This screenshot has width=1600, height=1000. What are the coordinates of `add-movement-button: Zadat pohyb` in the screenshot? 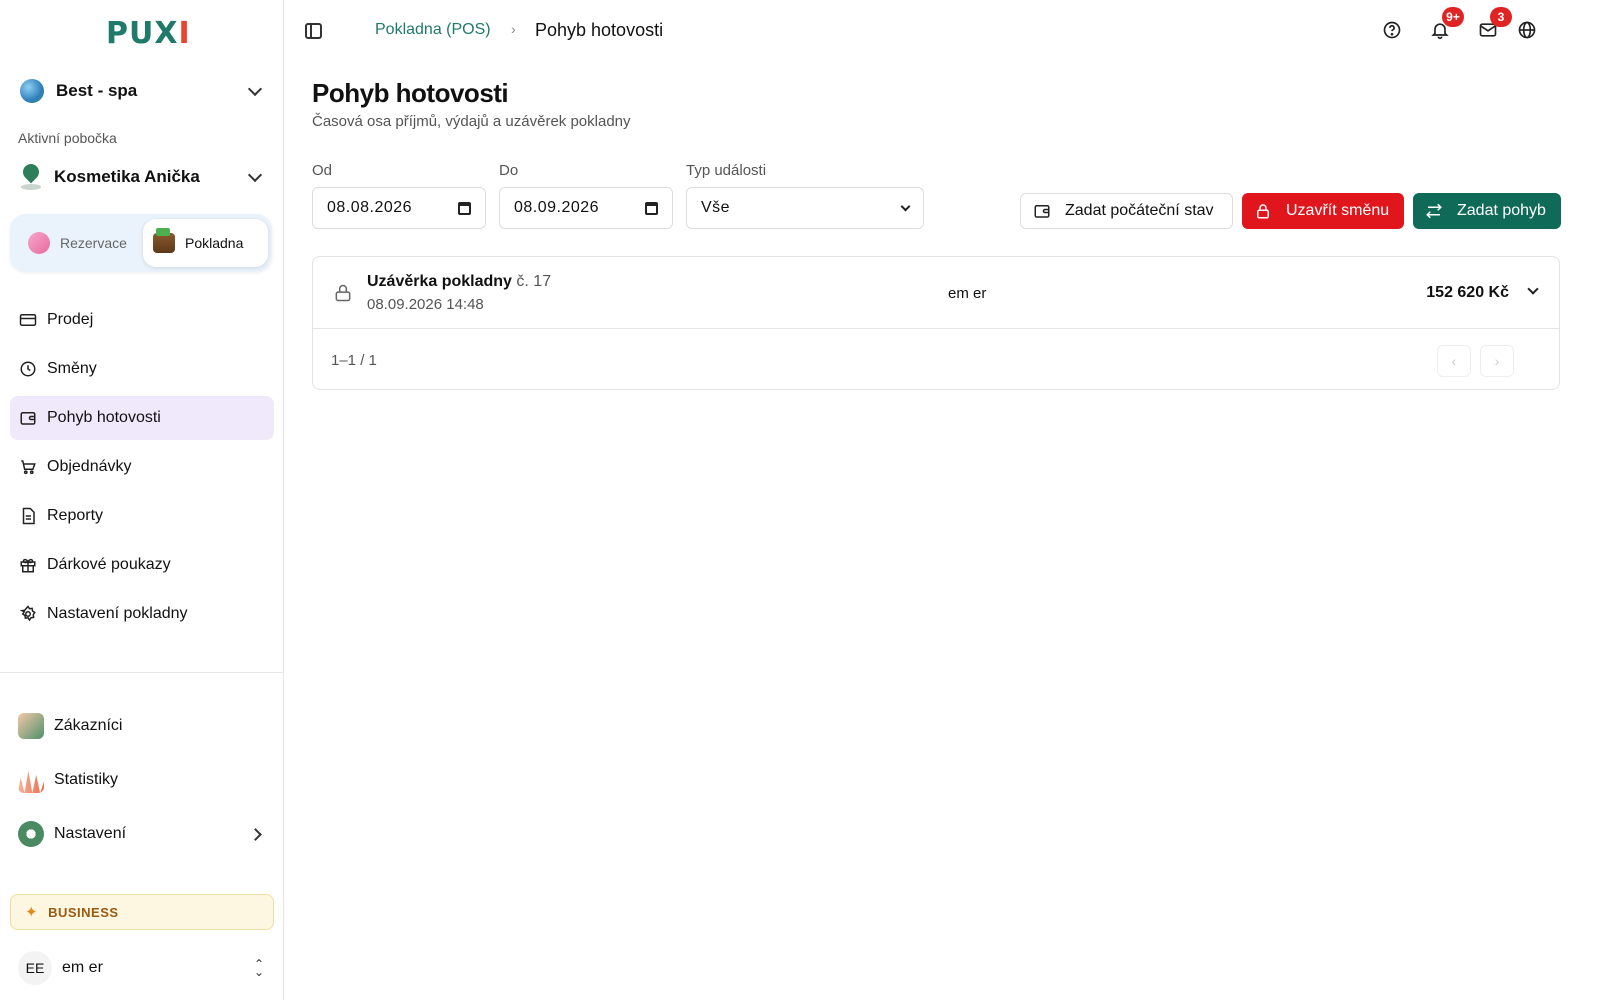 It's located at (1487, 211).